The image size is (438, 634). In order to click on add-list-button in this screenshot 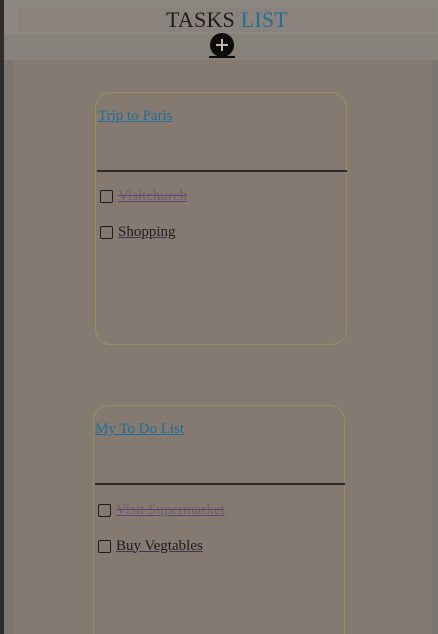, I will do `click(222, 45)`.